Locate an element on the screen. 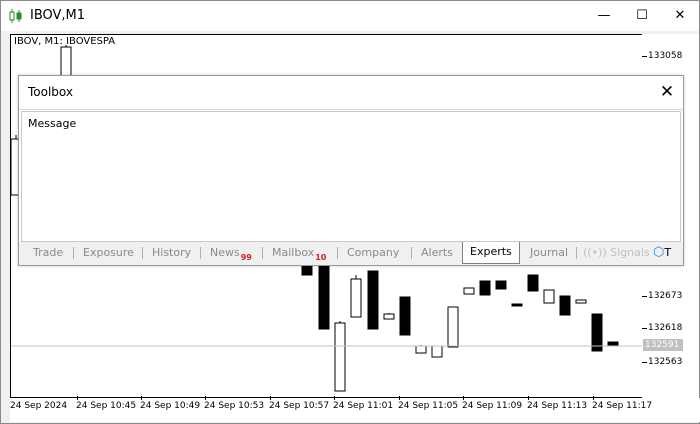  candlestick-app-icon is located at coordinates (15, 16).